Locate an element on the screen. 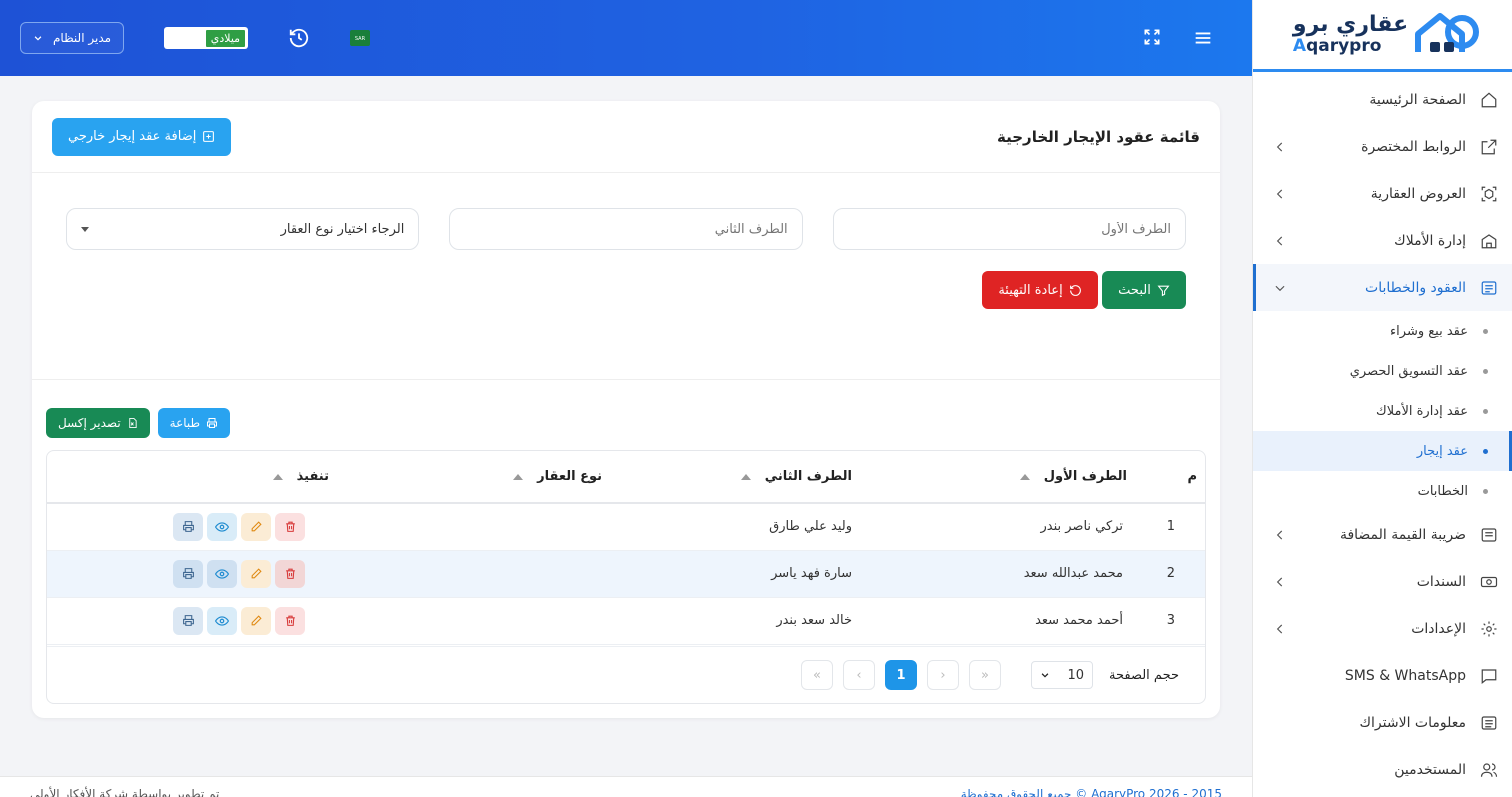 The image size is (1512, 797). cell-second-party: خالد سعد بندر is located at coordinates (735, 621).